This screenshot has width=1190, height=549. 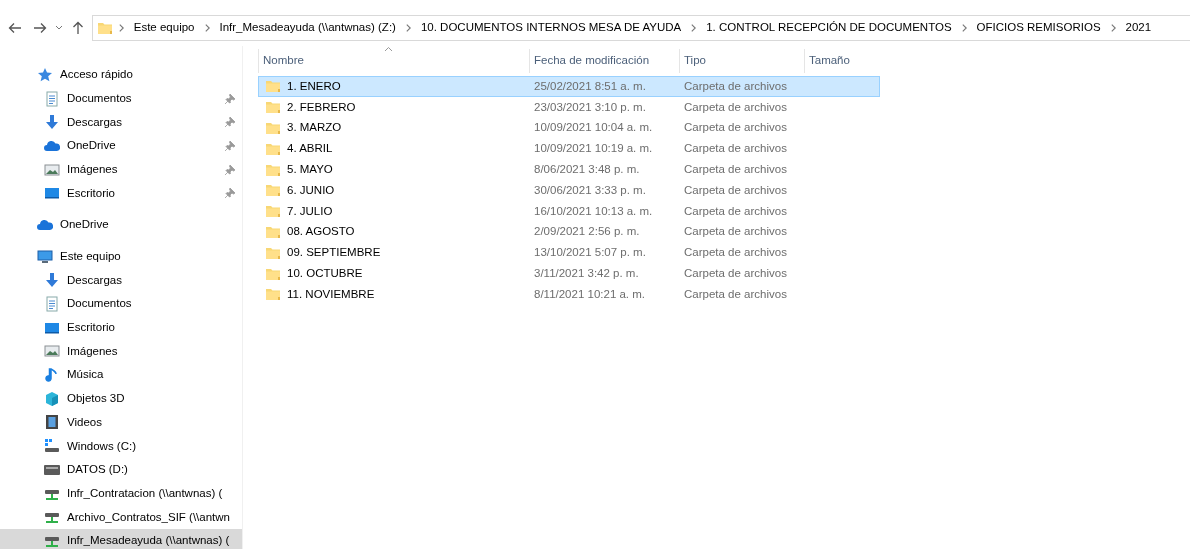 What do you see at coordinates (321, 232) in the screenshot?
I see `file-name: 08. AGOSTO` at bounding box center [321, 232].